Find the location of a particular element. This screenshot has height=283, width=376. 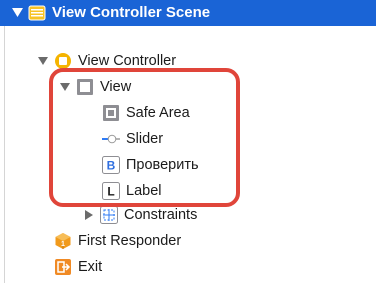

tree-row-view-controller: View Controller is located at coordinates (188, 61).